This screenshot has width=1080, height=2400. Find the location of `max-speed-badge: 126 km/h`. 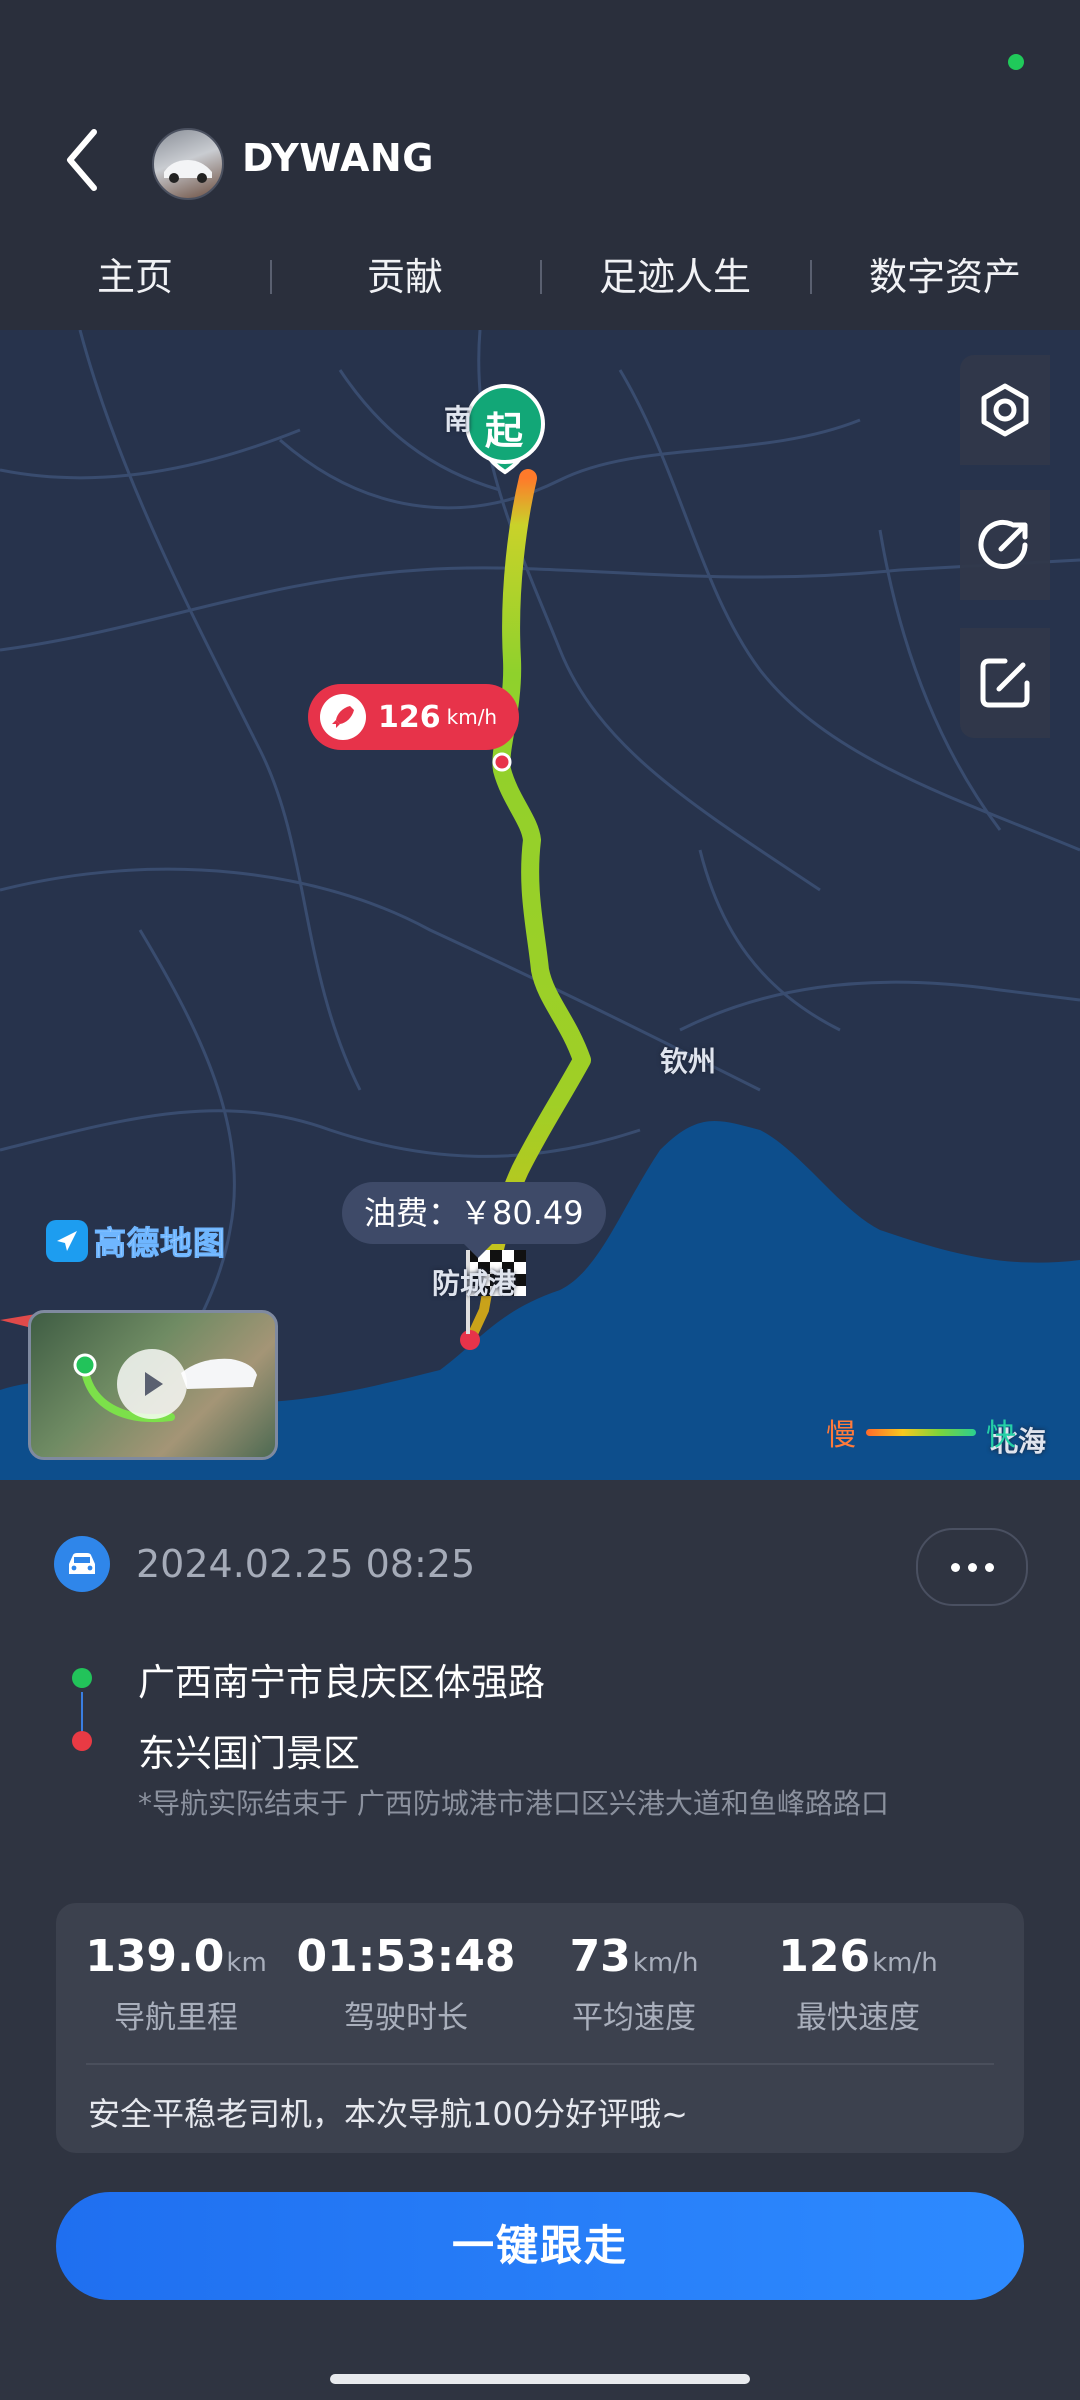

max-speed-badge: 126 km/h is located at coordinates (414, 717).